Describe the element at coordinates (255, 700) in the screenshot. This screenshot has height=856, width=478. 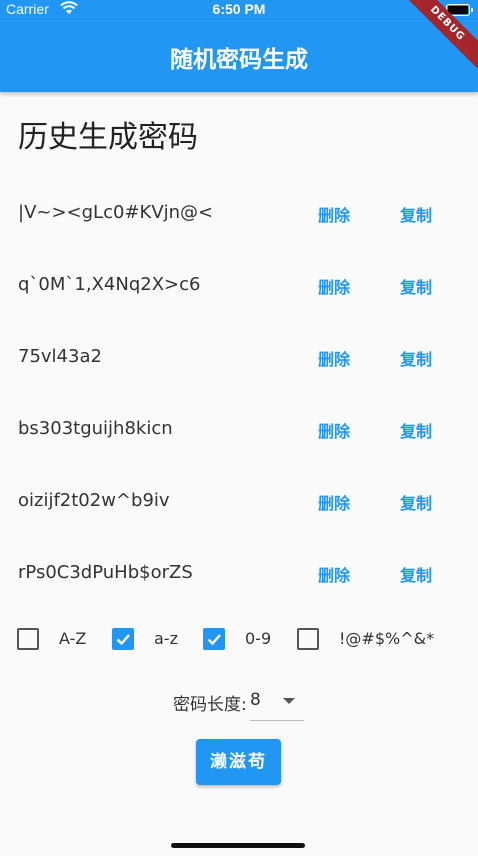
I see `length-dropdown-value: 8` at that location.